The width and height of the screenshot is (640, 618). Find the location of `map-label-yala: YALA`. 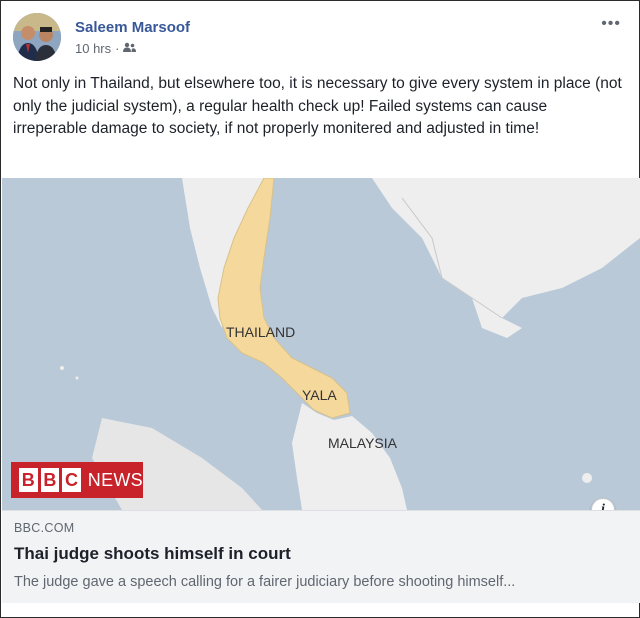

map-label-yala: YALA is located at coordinates (319, 395).